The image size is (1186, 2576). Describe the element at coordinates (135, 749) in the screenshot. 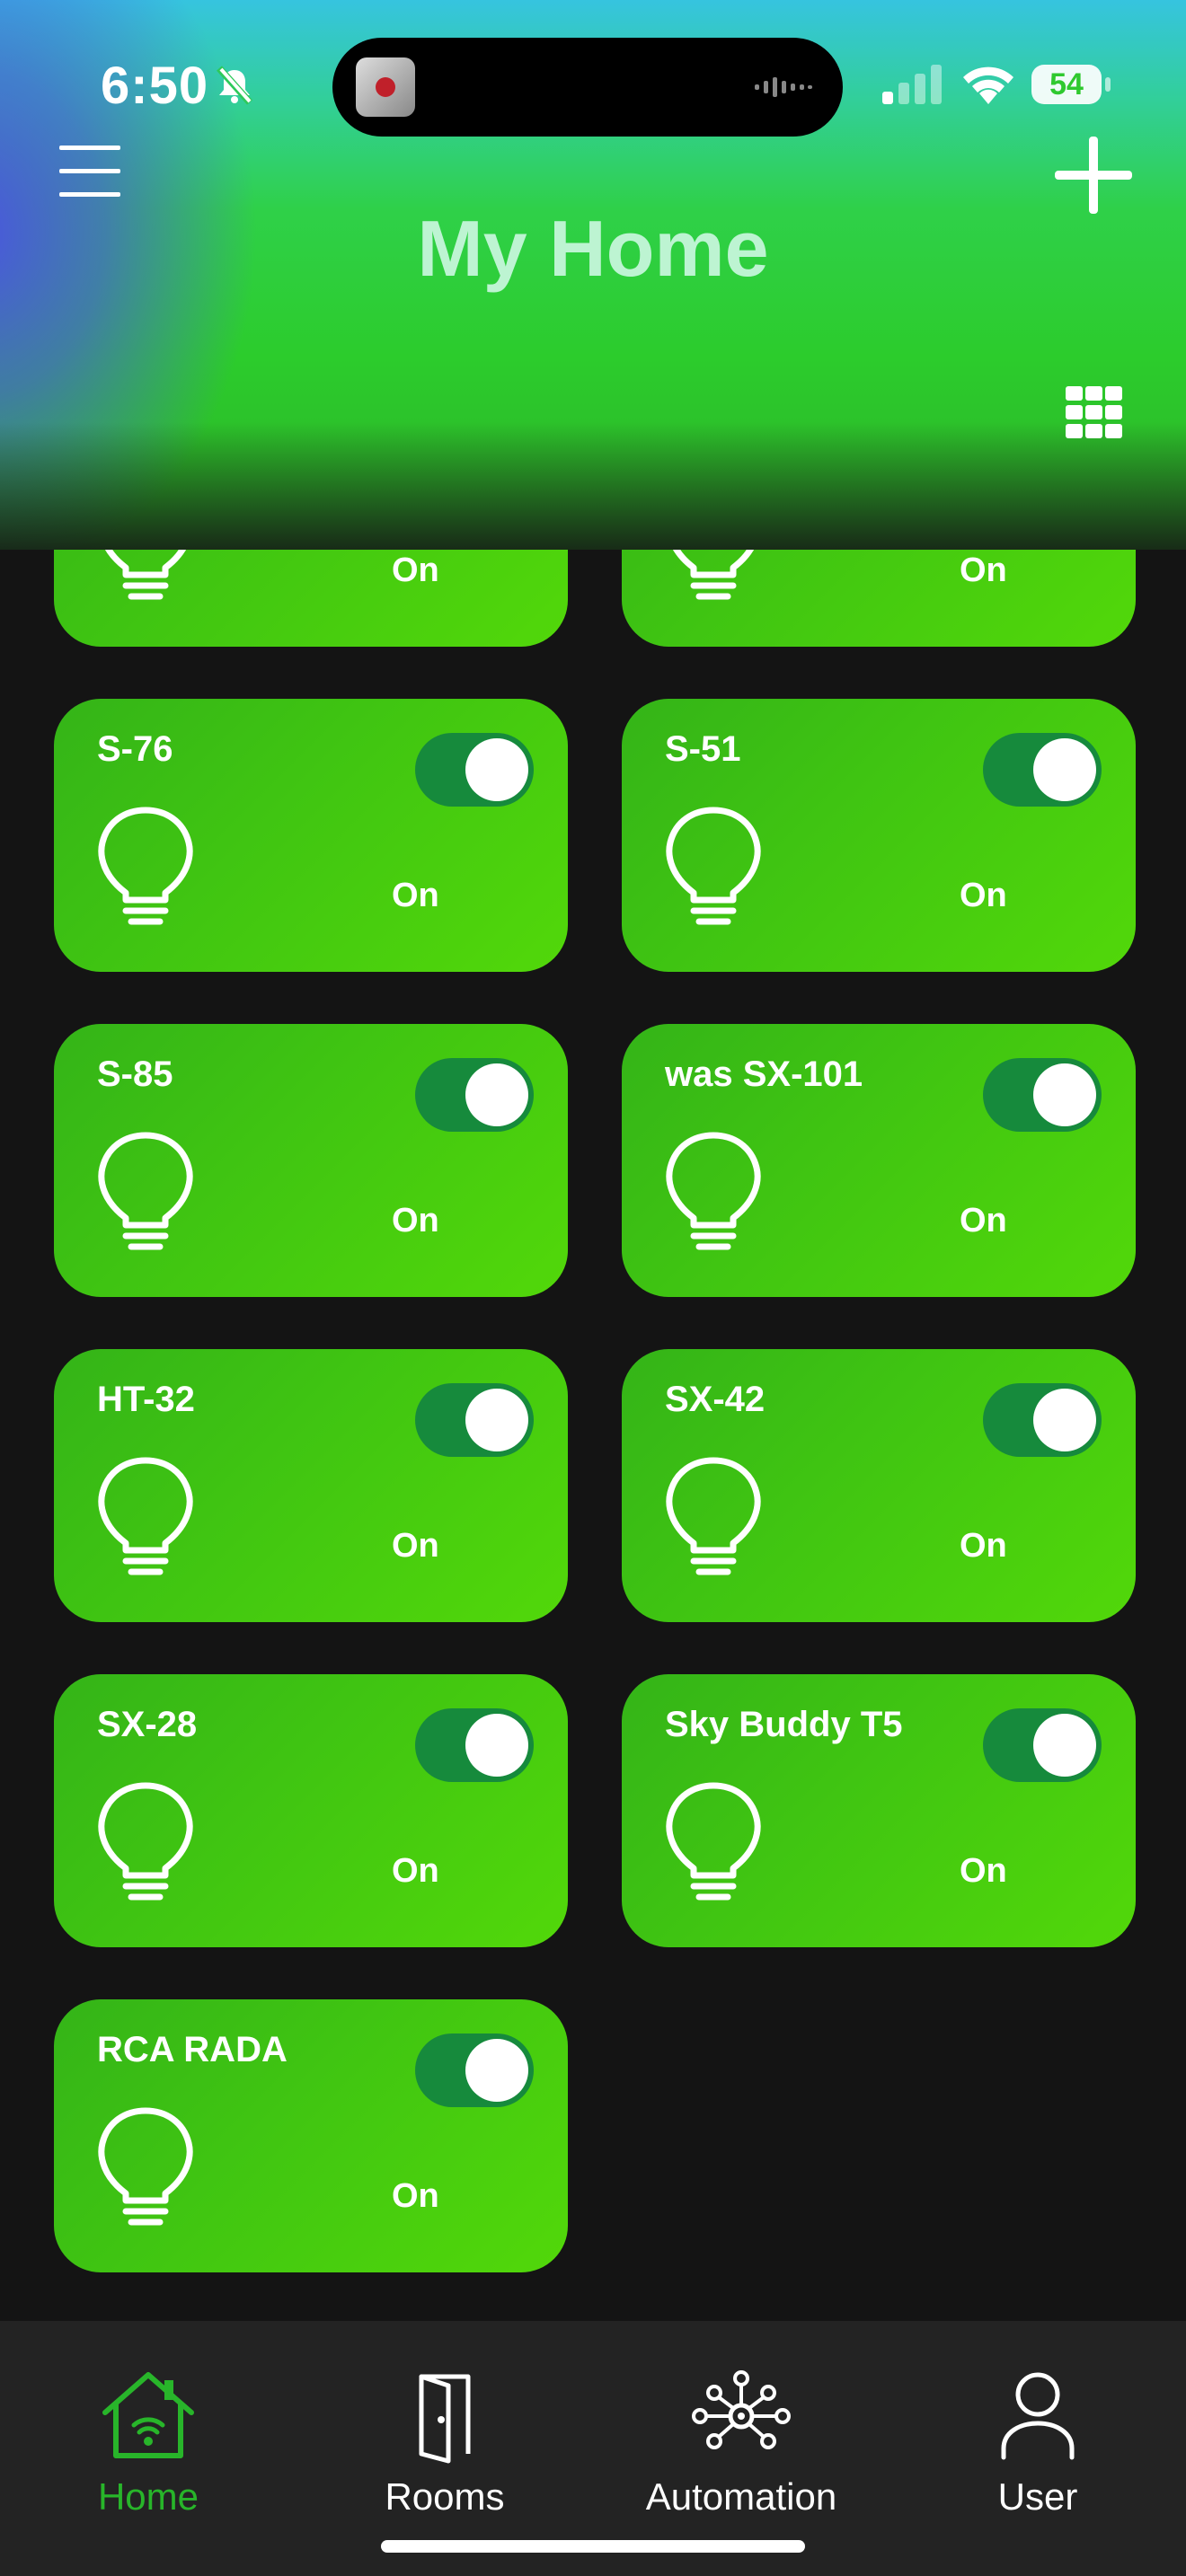

I see `device-name: S-76` at that location.